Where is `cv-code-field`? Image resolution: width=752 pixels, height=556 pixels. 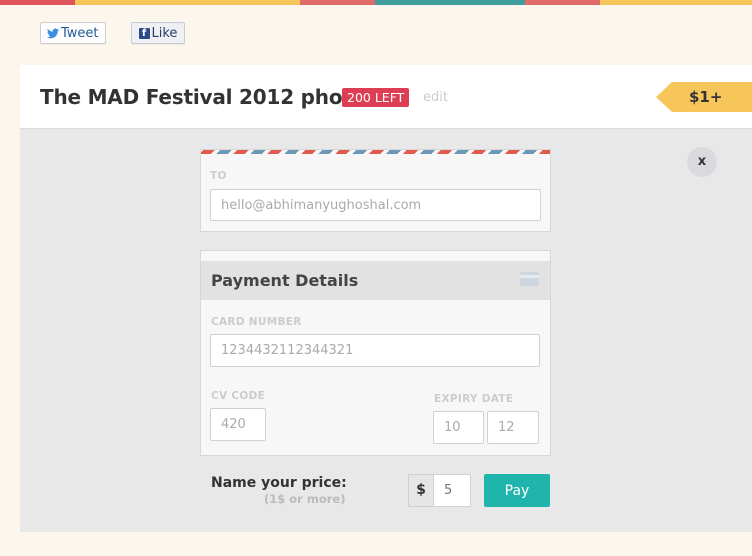
cv-code-field is located at coordinates (238, 424).